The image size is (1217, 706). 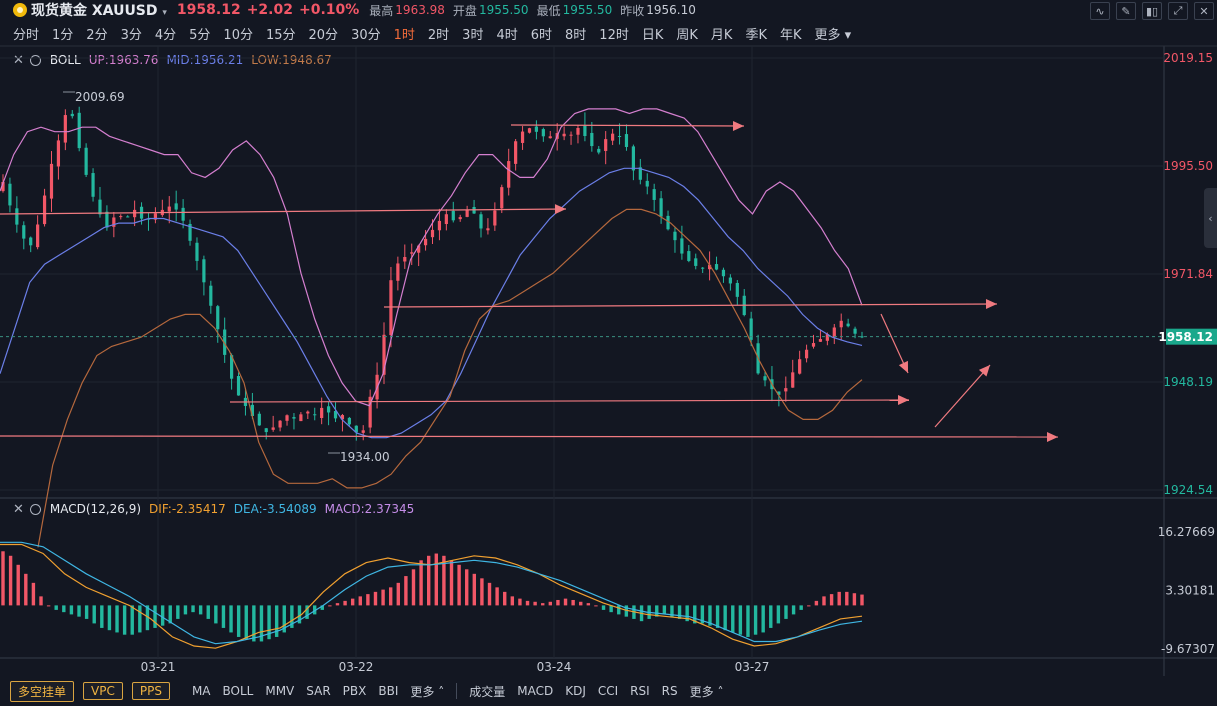 I want to click on overlay-button-1: VPC, so click(x=103, y=691).